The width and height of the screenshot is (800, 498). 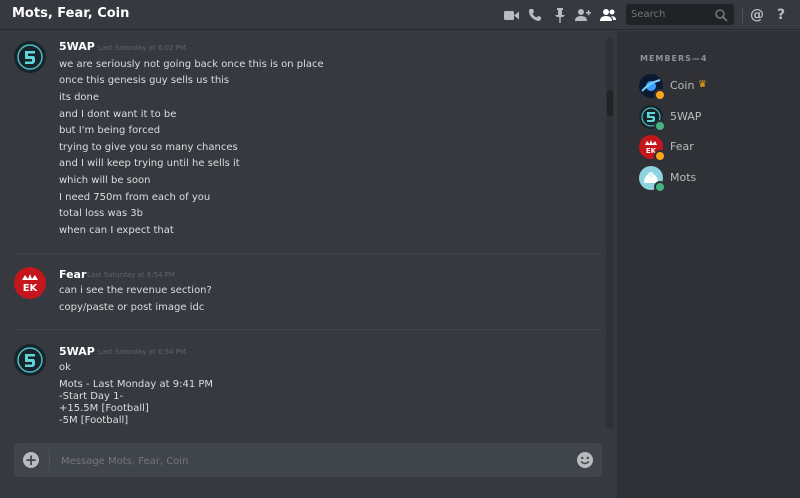 I want to click on help-icon: ?, so click(x=781, y=15).